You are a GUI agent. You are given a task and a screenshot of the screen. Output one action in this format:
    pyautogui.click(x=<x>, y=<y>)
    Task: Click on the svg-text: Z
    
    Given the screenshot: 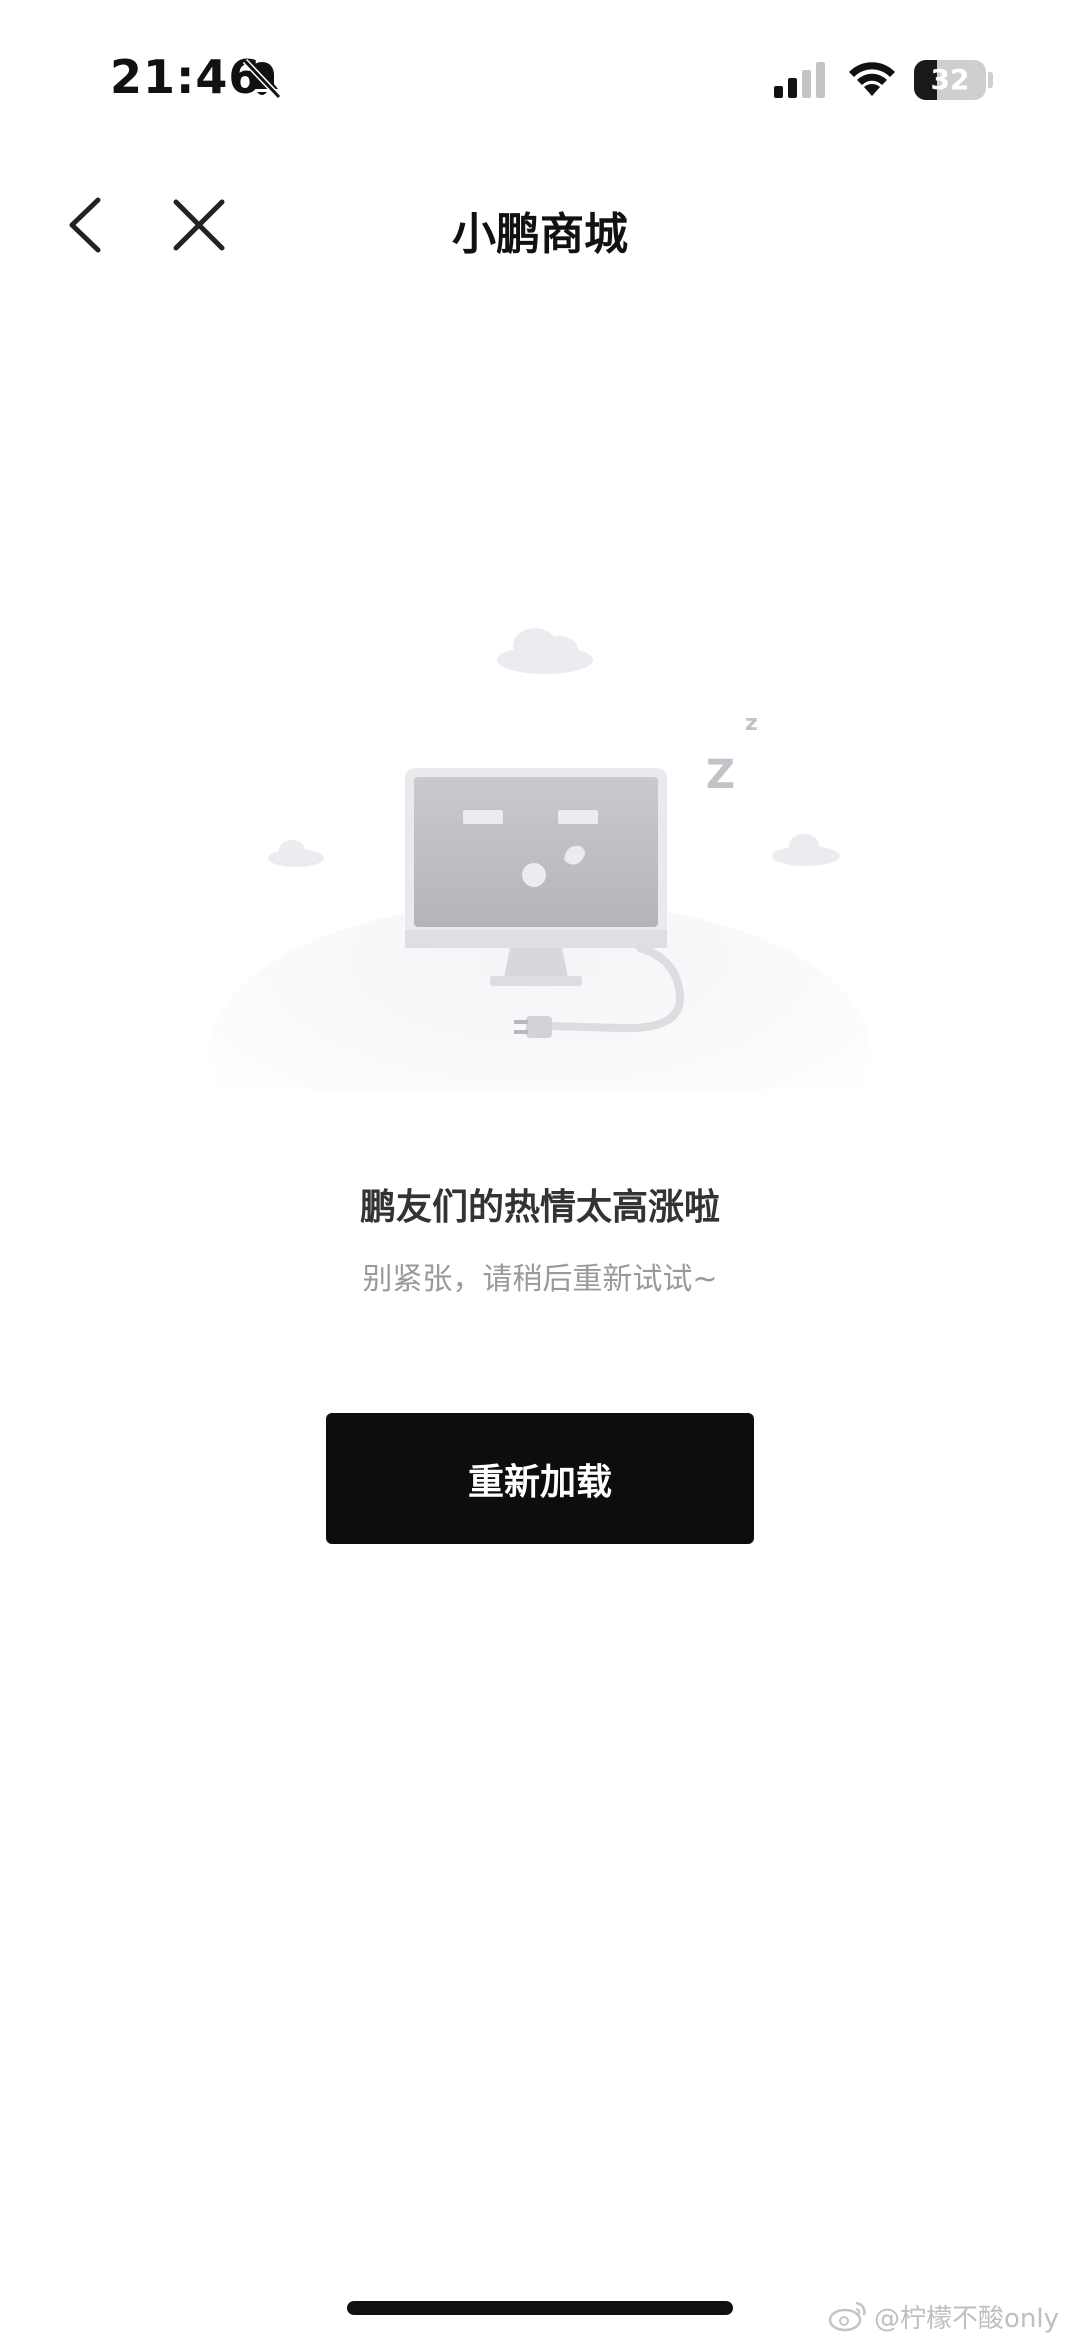 What is the action you would take?
    pyautogui.click(x=720, y=775)
    